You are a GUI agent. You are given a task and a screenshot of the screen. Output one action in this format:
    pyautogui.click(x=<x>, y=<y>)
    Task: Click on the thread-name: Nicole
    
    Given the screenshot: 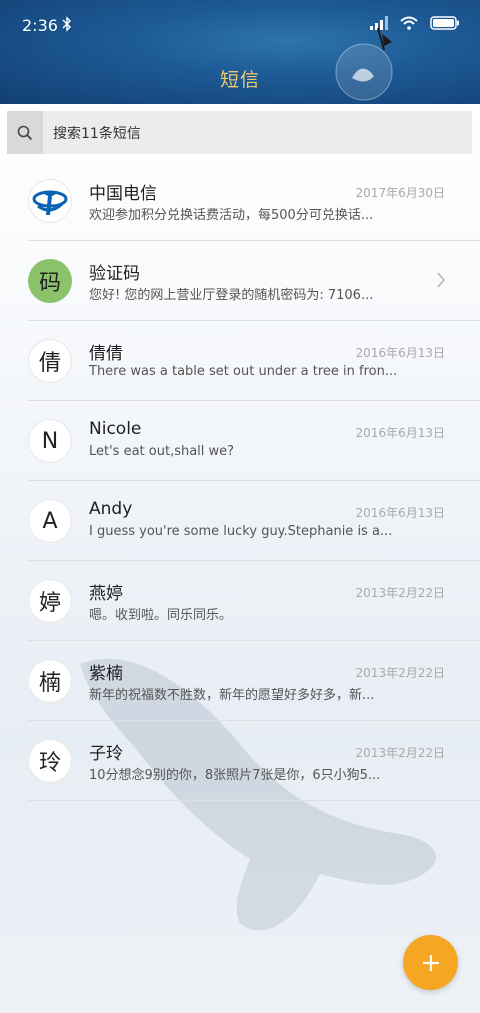 What is the action you would take?
    pyautogui.click(x=115, y=429)
    